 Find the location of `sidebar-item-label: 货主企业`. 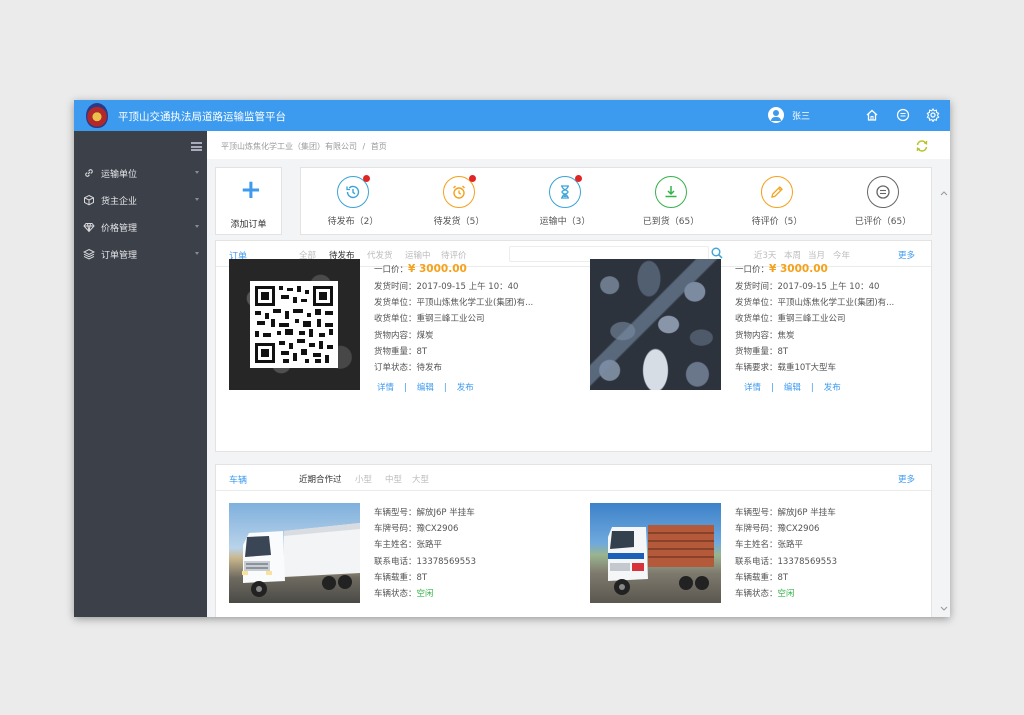

sidebar-item-label: 货主企业 is located at coordinates (119, 201).